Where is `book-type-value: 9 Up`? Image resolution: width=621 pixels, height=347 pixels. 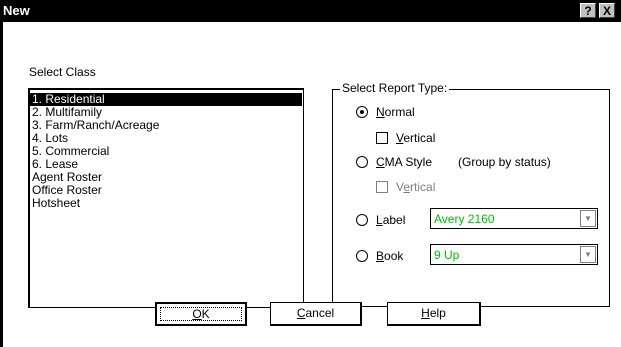 book-type-value: 9 Up is located at coordinates (447, 255).